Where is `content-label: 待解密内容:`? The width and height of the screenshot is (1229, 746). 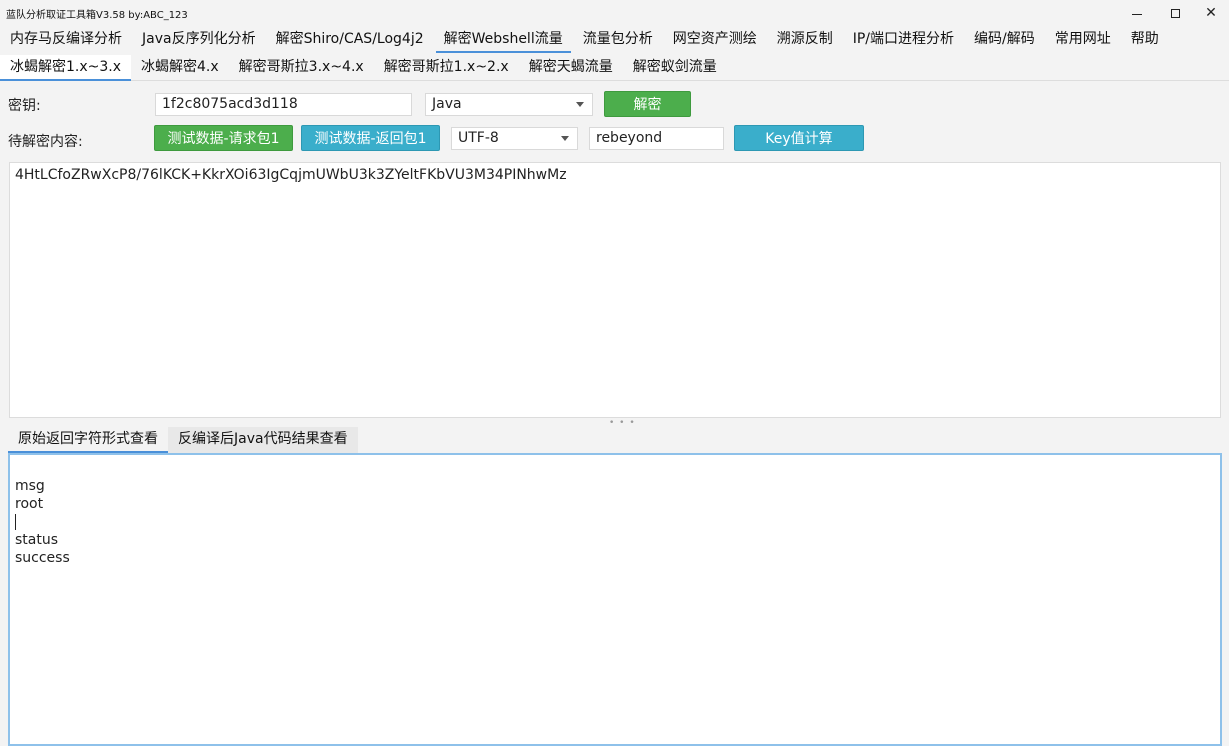 content-label: 待解密内容: is located at coordinates (45, 142).